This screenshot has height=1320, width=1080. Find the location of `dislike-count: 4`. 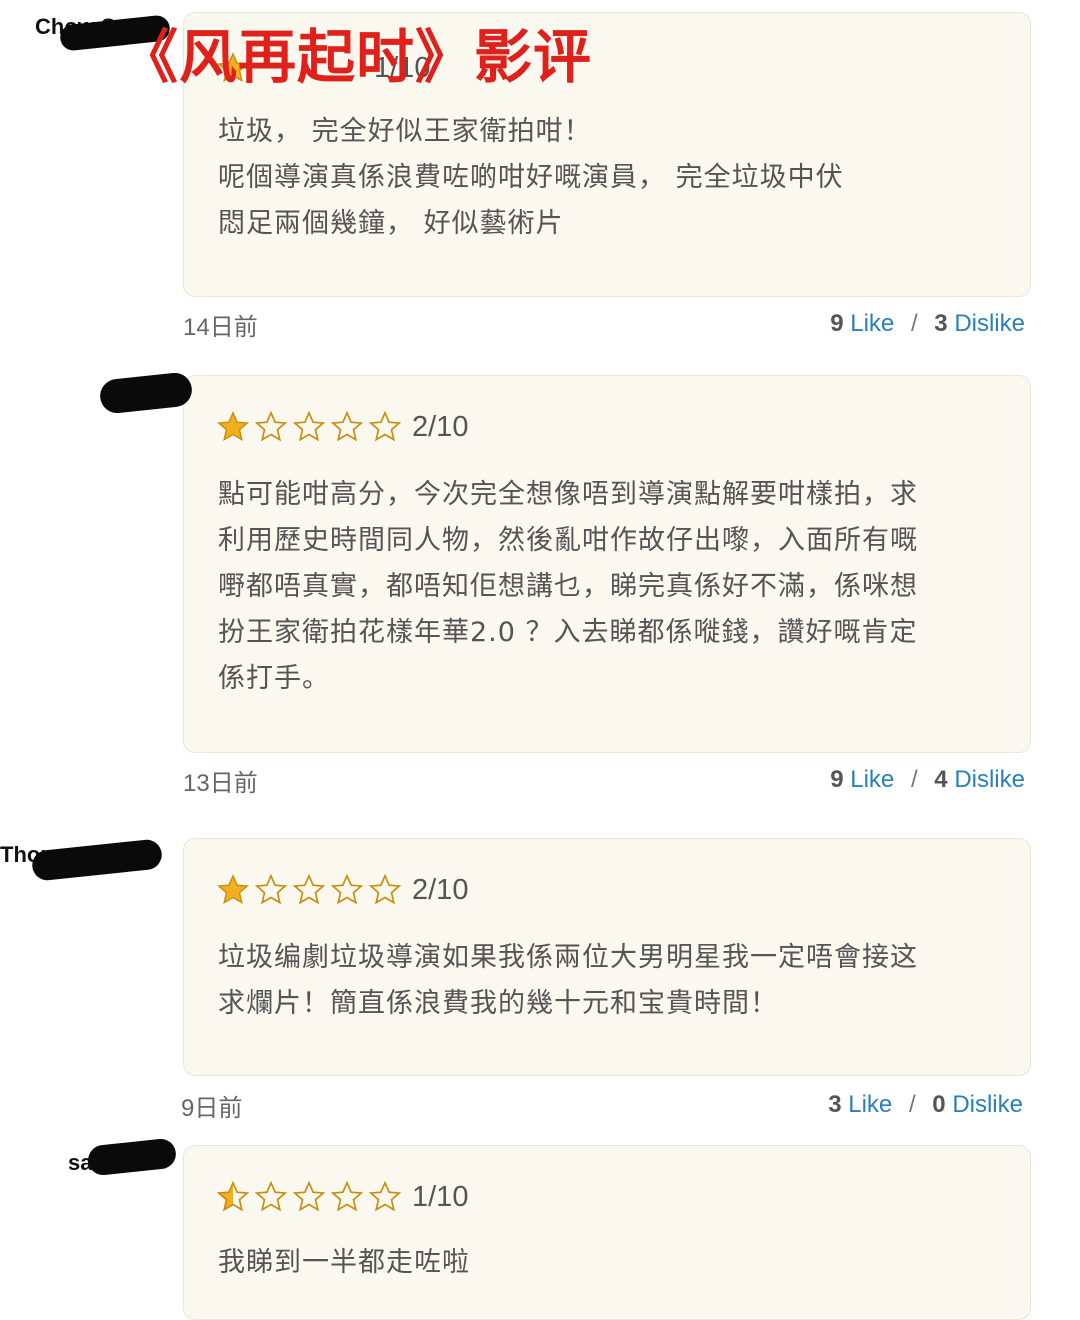

dislike-count: 4 is located at coordinates (941, 779).